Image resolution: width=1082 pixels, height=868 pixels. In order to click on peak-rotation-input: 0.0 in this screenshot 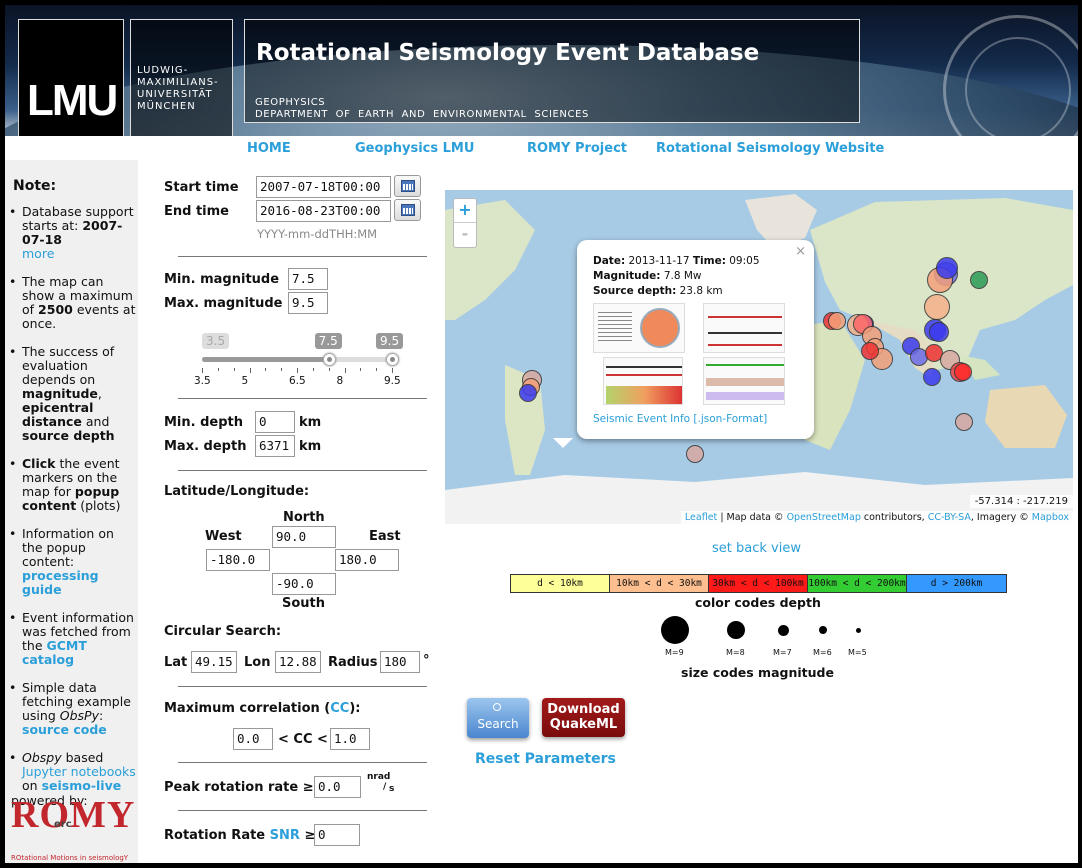, I will do `click(337, 787)`.